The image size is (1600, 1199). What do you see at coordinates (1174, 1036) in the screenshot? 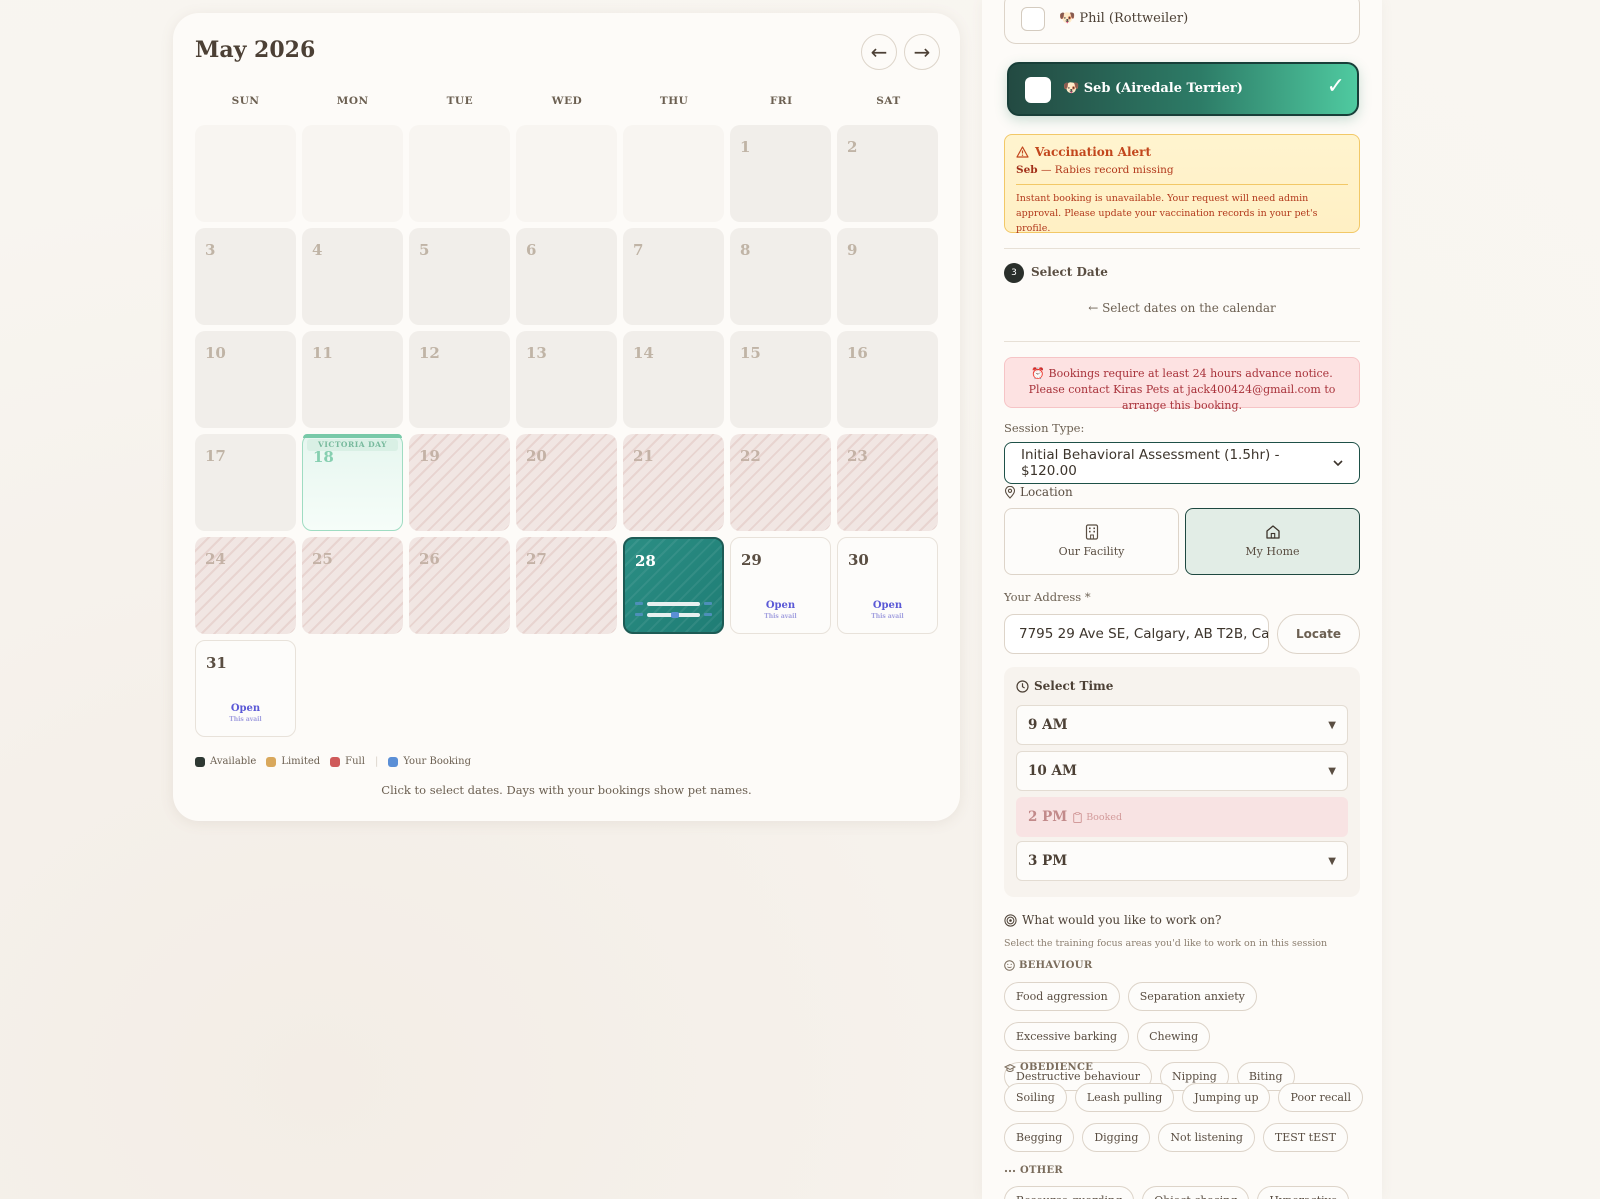
I see `focus-chip: Chewing` at bounding box center [1174, 1036].